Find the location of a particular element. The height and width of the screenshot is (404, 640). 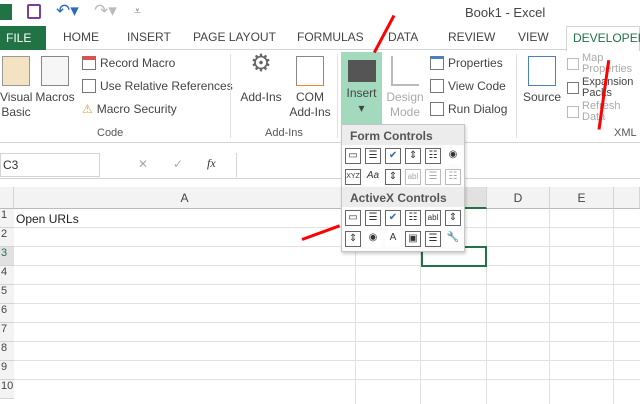

column-header-a: A is located at coordinates (185, 198).